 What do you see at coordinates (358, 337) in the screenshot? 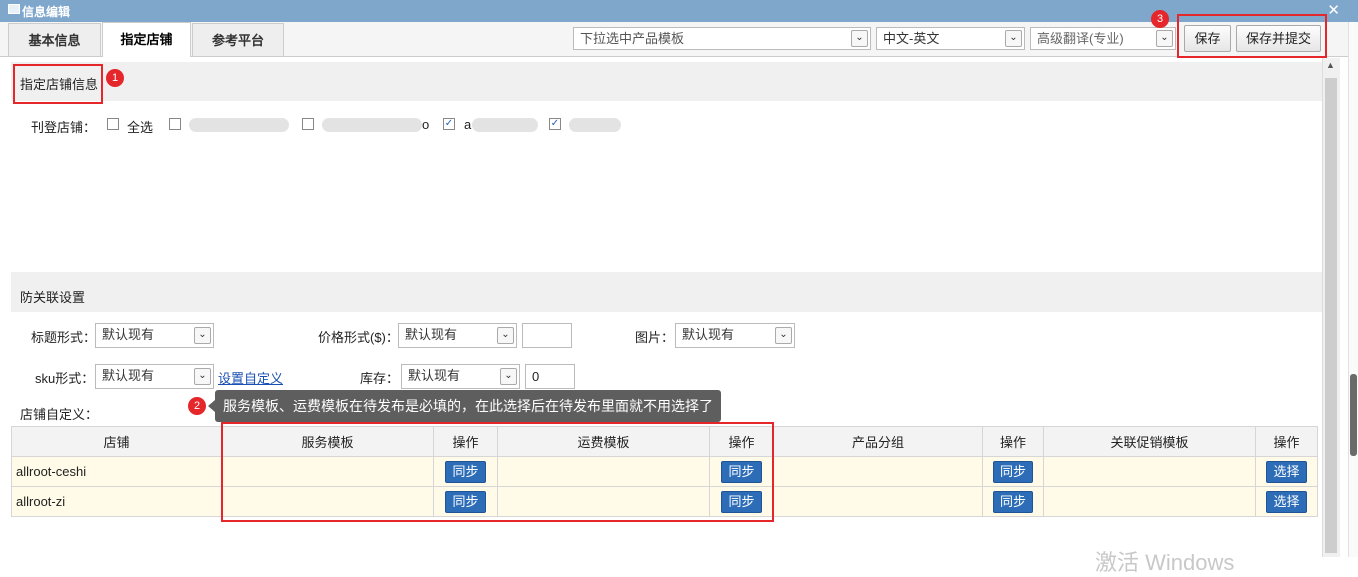
I see `price-format-label: 价格形式($)：` at bounding box center [358, 337].